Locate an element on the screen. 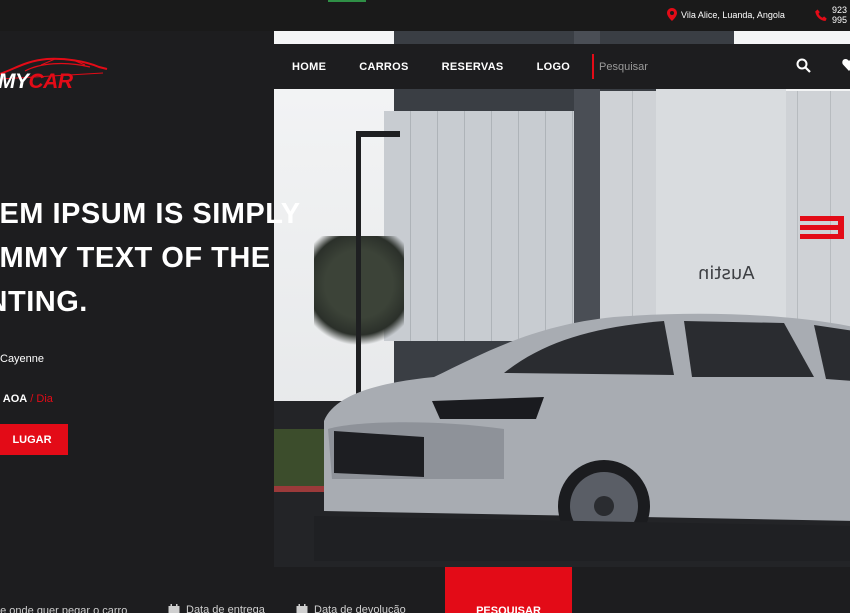  top-accent-line is located at coordinates (347, 1).